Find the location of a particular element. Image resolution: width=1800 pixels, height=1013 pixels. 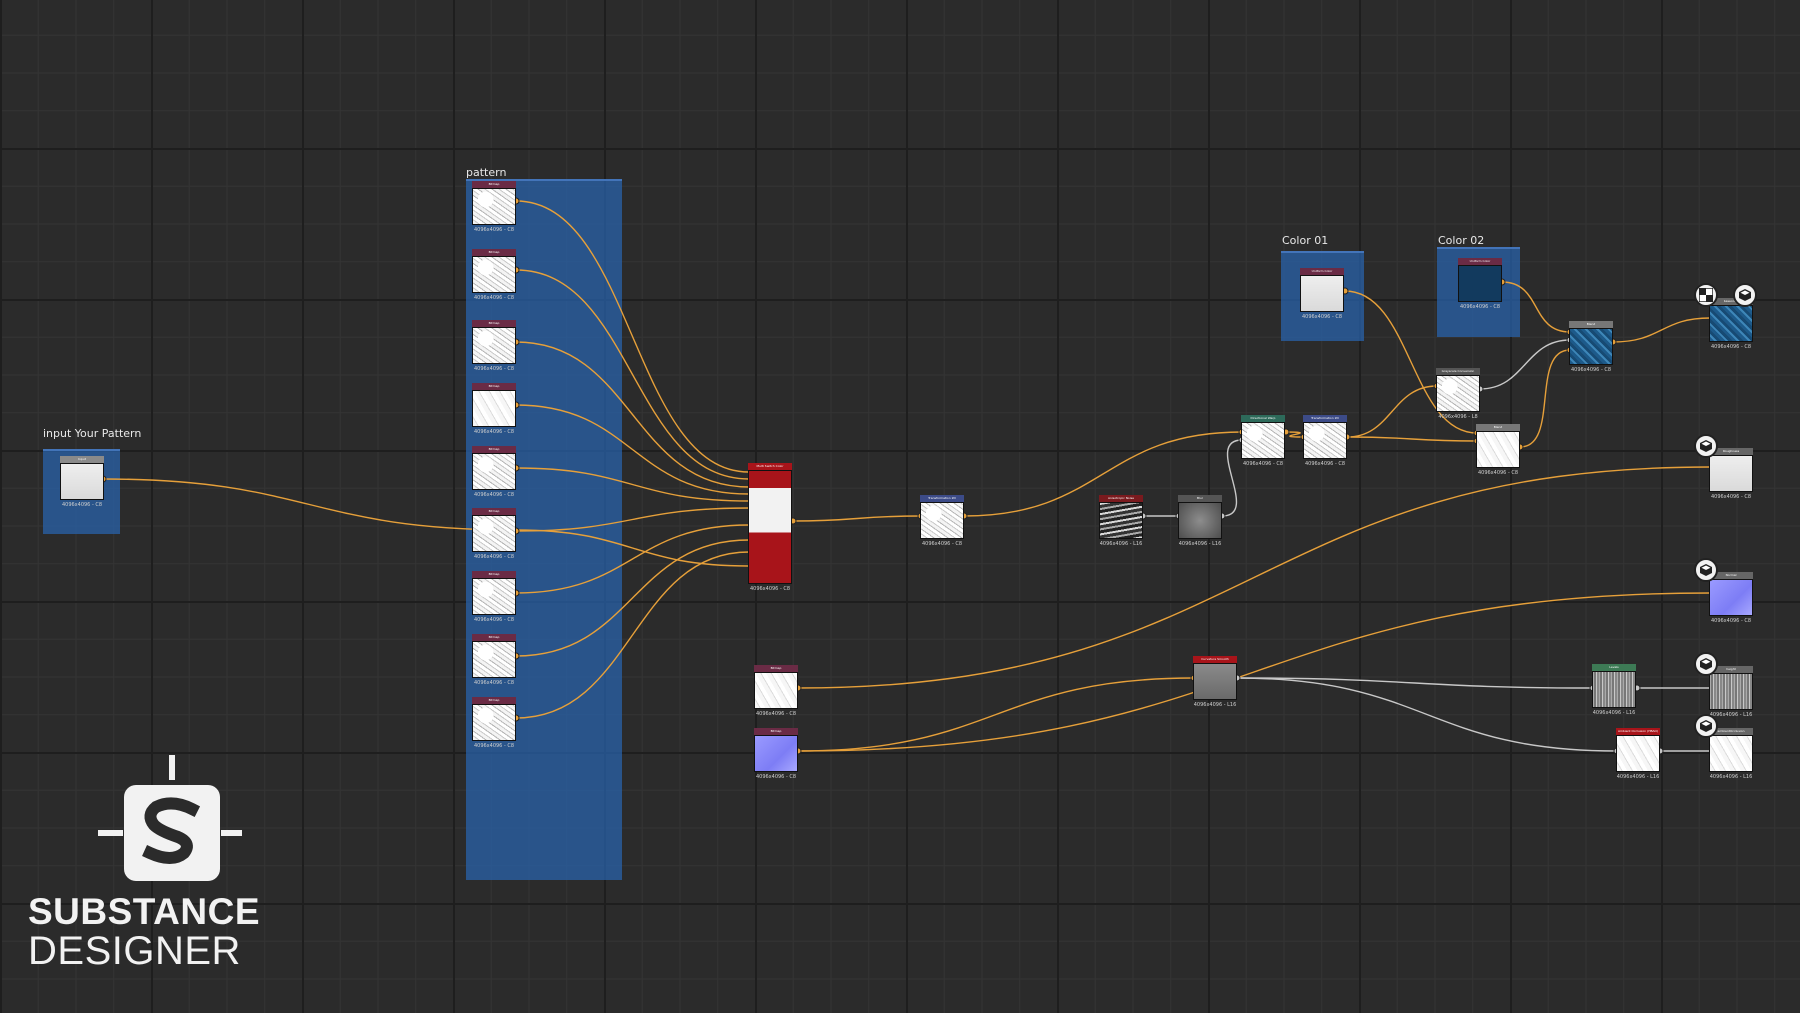

node-uniform-color-2: Uniform Color 4096x4096 - C8 is located at coordinates (1480, 284).